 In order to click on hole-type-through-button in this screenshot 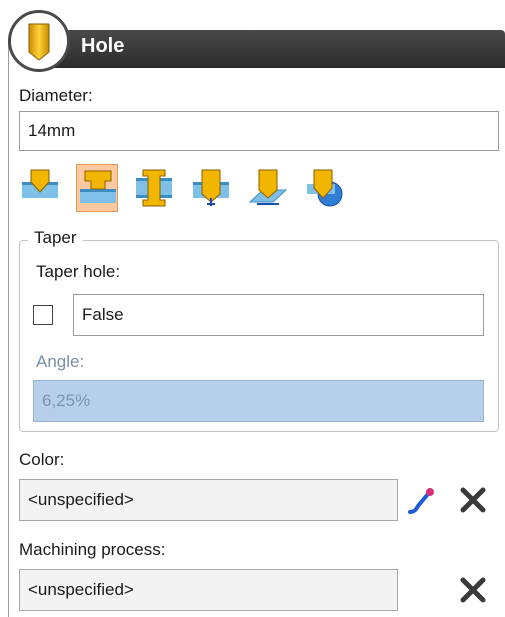, I will do `click(154, 188)`.